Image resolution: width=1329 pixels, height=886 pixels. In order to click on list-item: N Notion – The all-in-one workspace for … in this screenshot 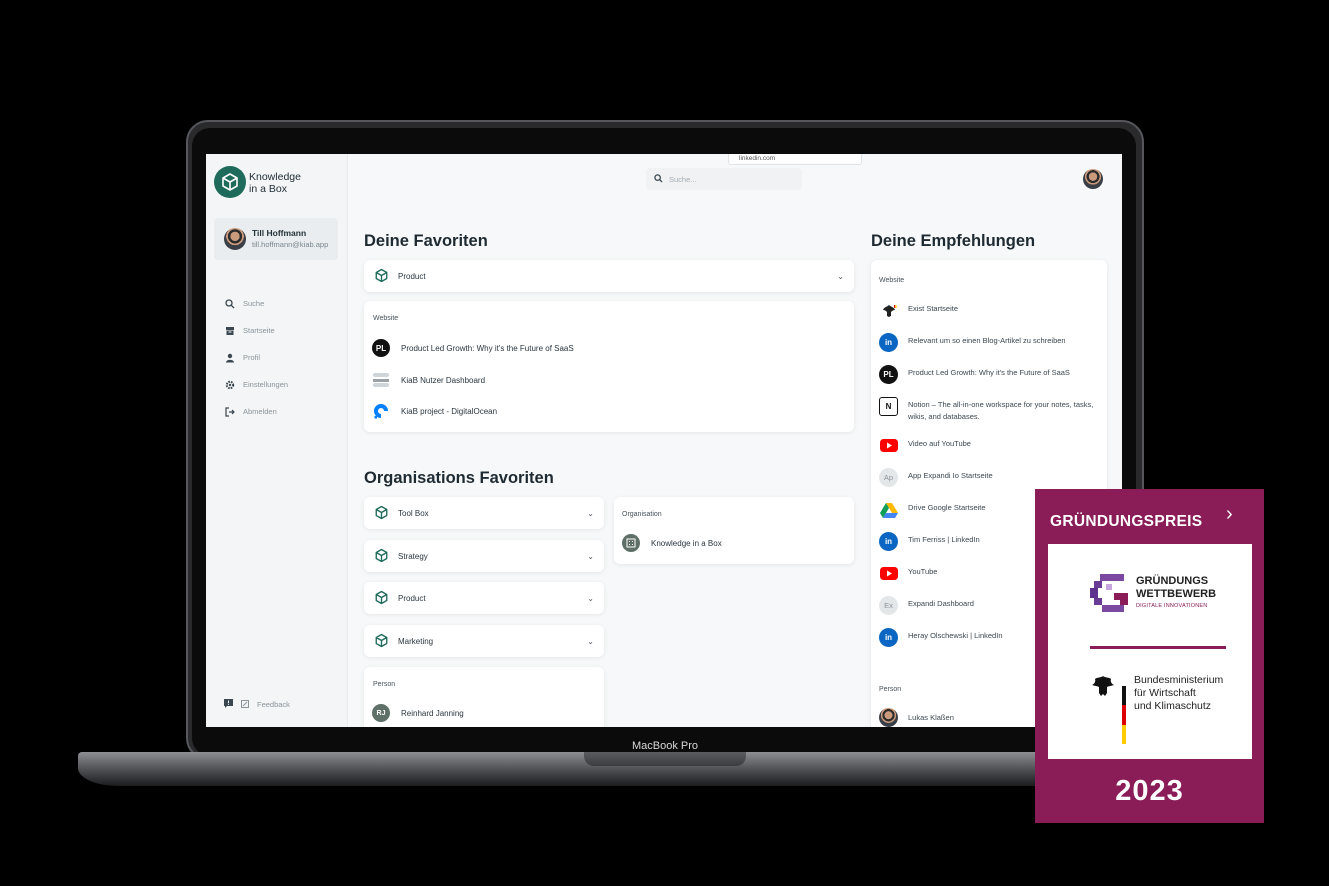, I will do `click(993, 415)`.